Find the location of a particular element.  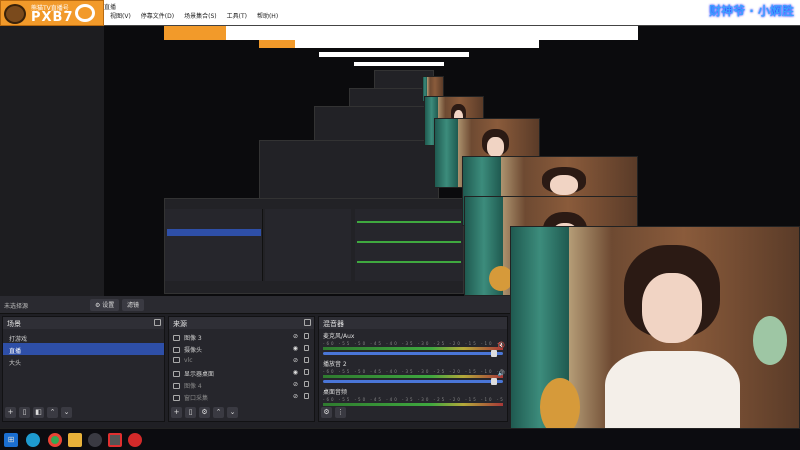

mixer-toolbar: ⚙ ⋮ is located at coordinates (333, 412).